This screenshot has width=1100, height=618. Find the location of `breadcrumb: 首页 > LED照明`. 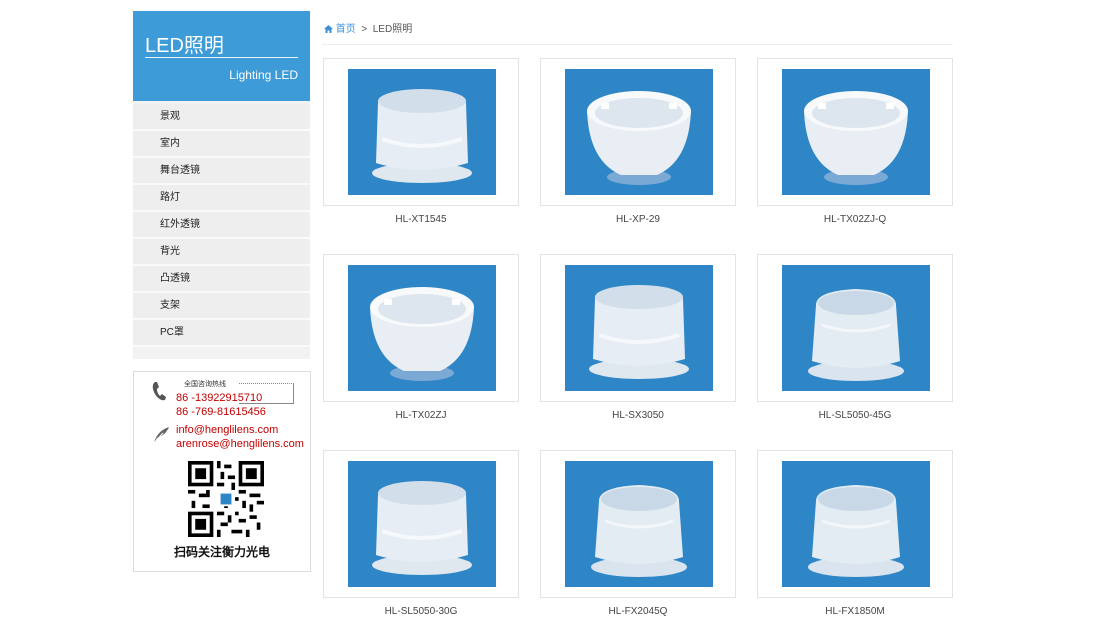

breadcrumb: 首页 > LED照明 is located at coordinates (368, 27).